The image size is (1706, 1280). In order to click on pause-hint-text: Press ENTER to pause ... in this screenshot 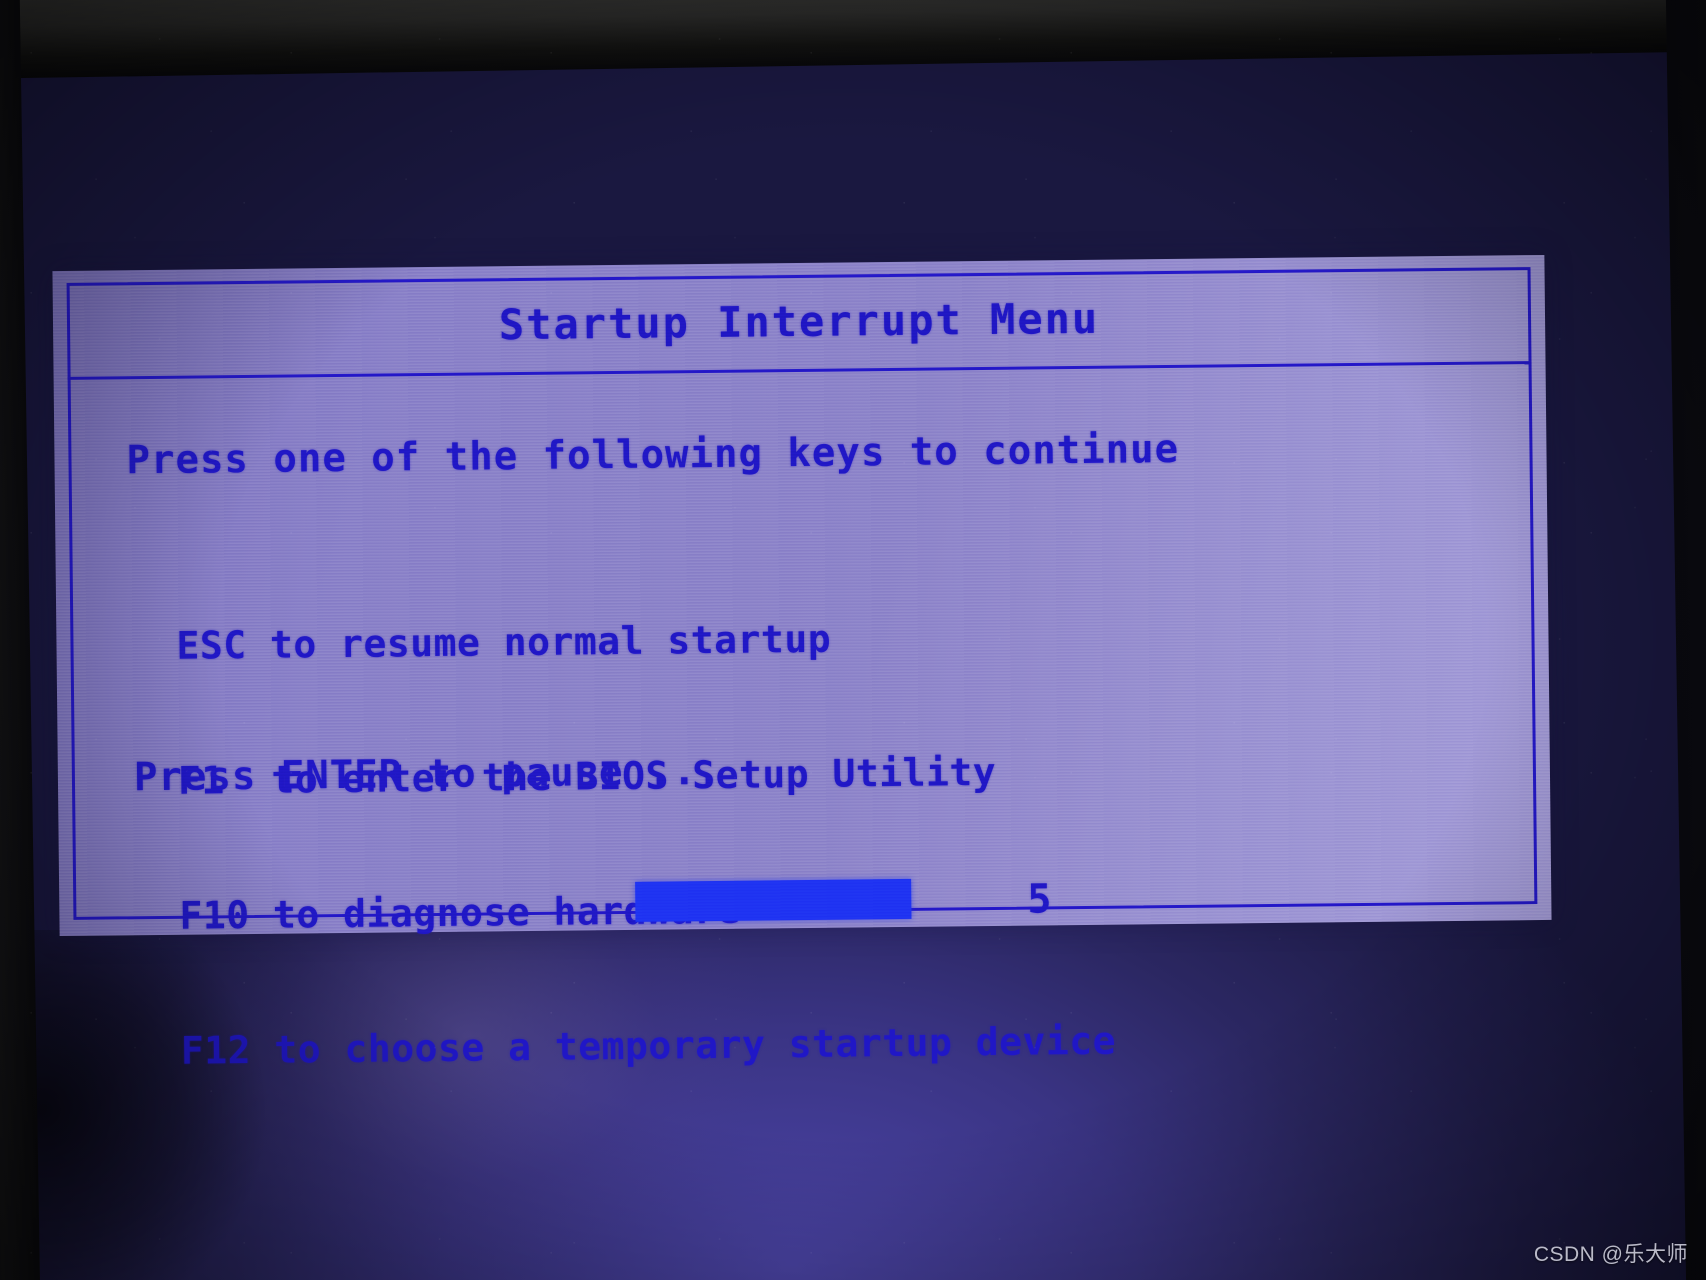, I will do `click(427, 774)`.